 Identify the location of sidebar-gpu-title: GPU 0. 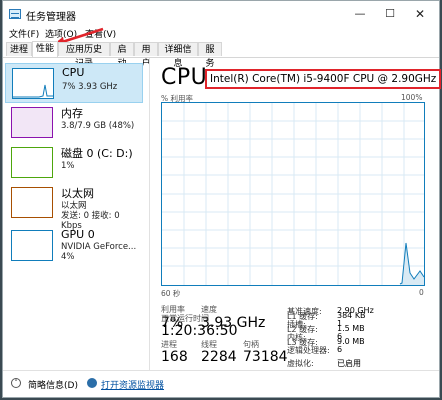
(78, 234).